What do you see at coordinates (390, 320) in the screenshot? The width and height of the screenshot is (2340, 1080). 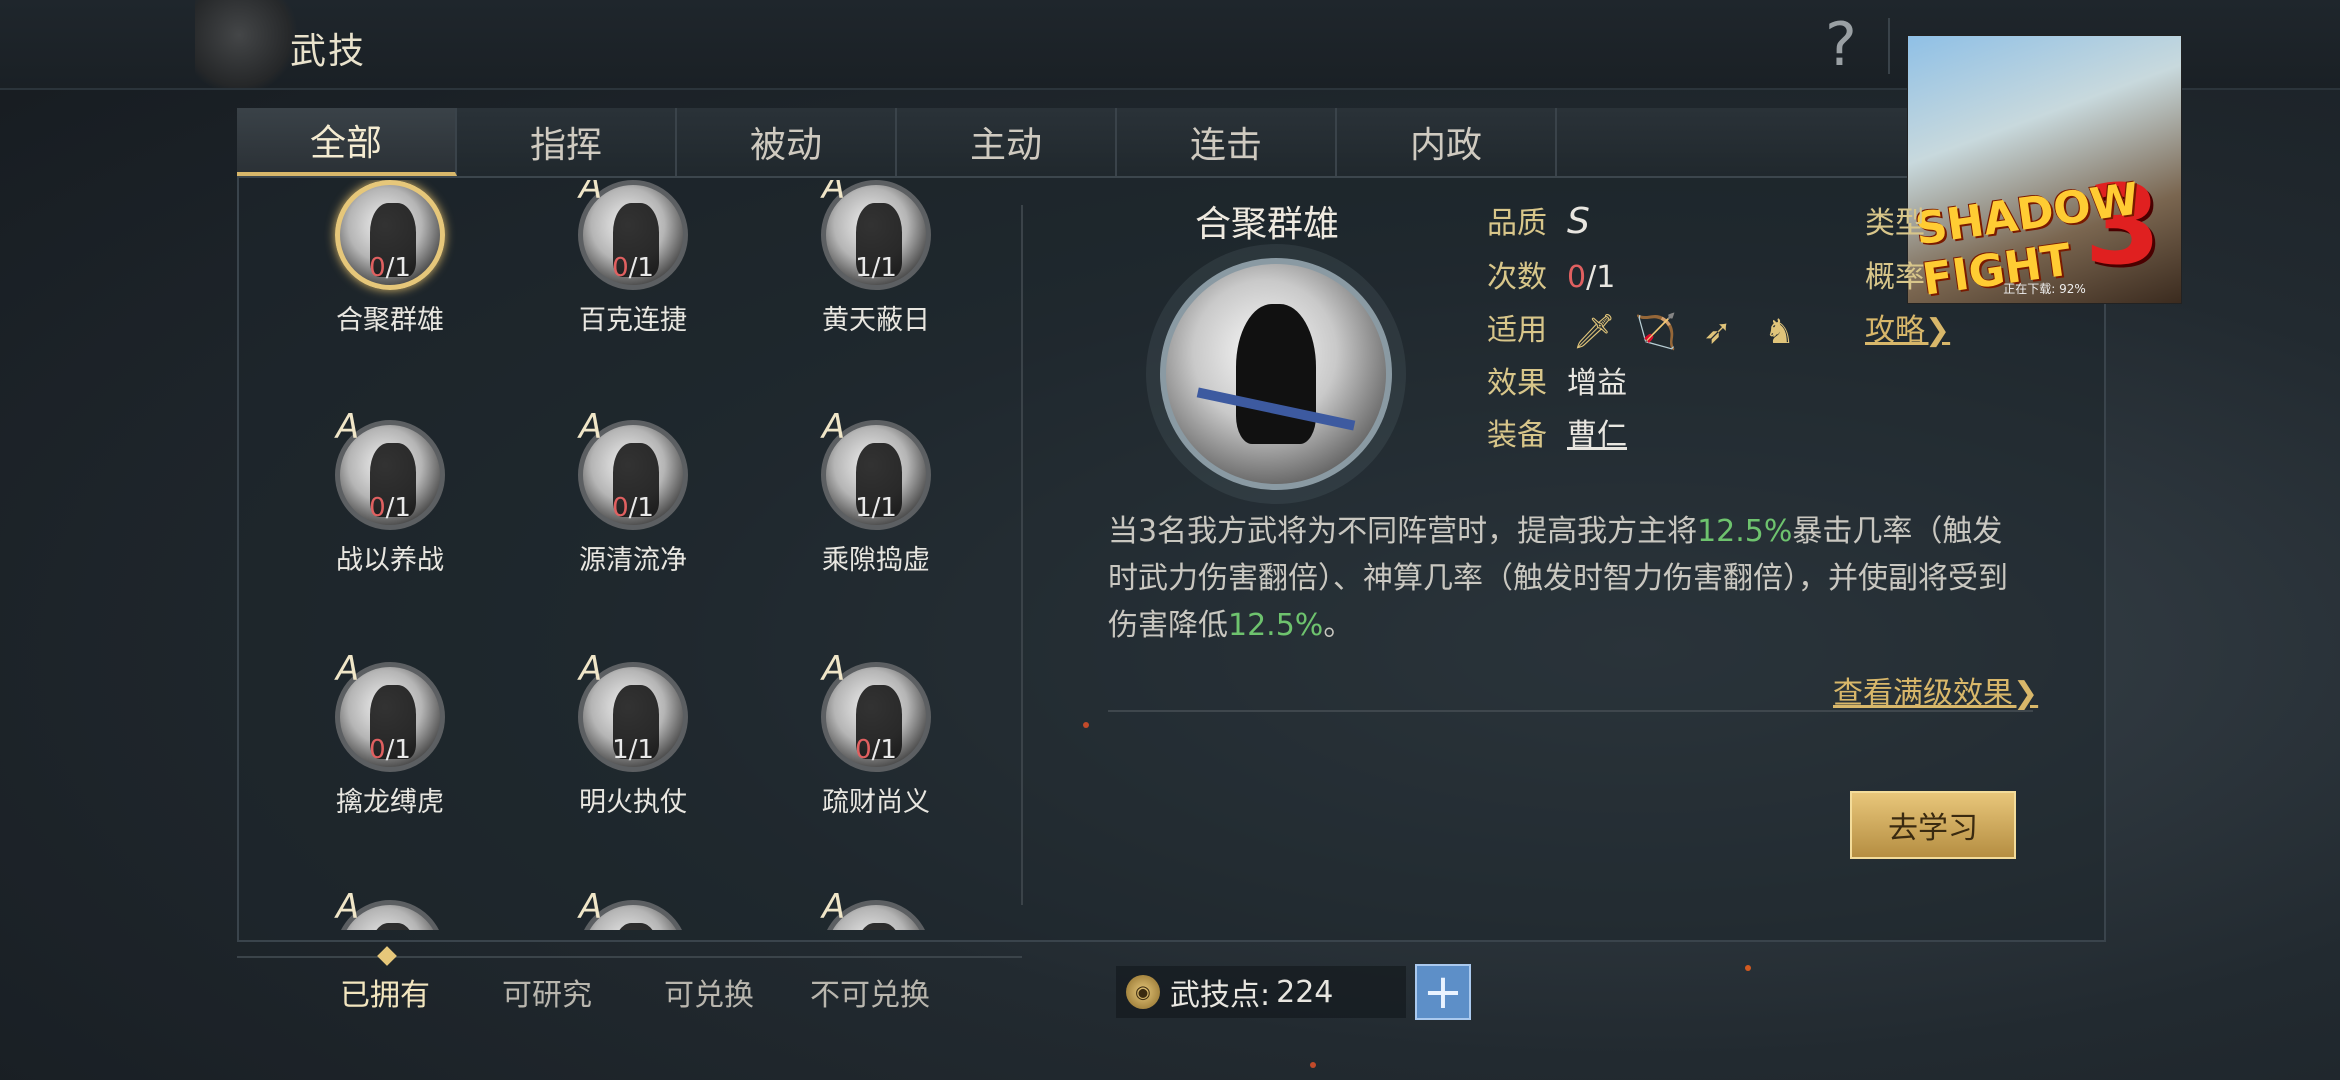 I see `skill-name: 合聚群雄` at bounding box center [390, 320].